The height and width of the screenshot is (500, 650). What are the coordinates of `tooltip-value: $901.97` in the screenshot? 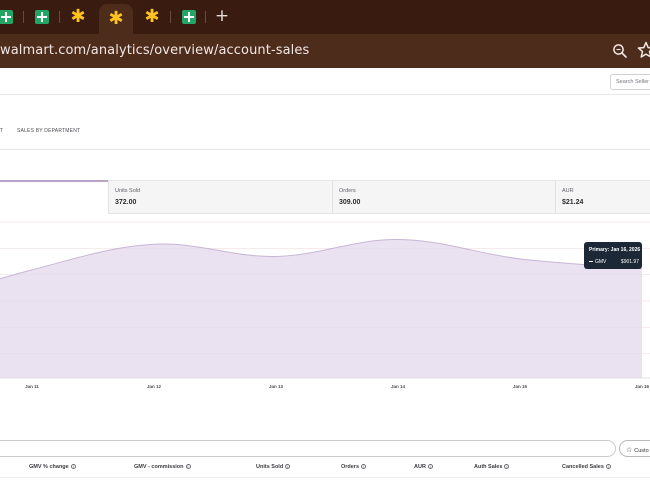 It's located at (629, 262).